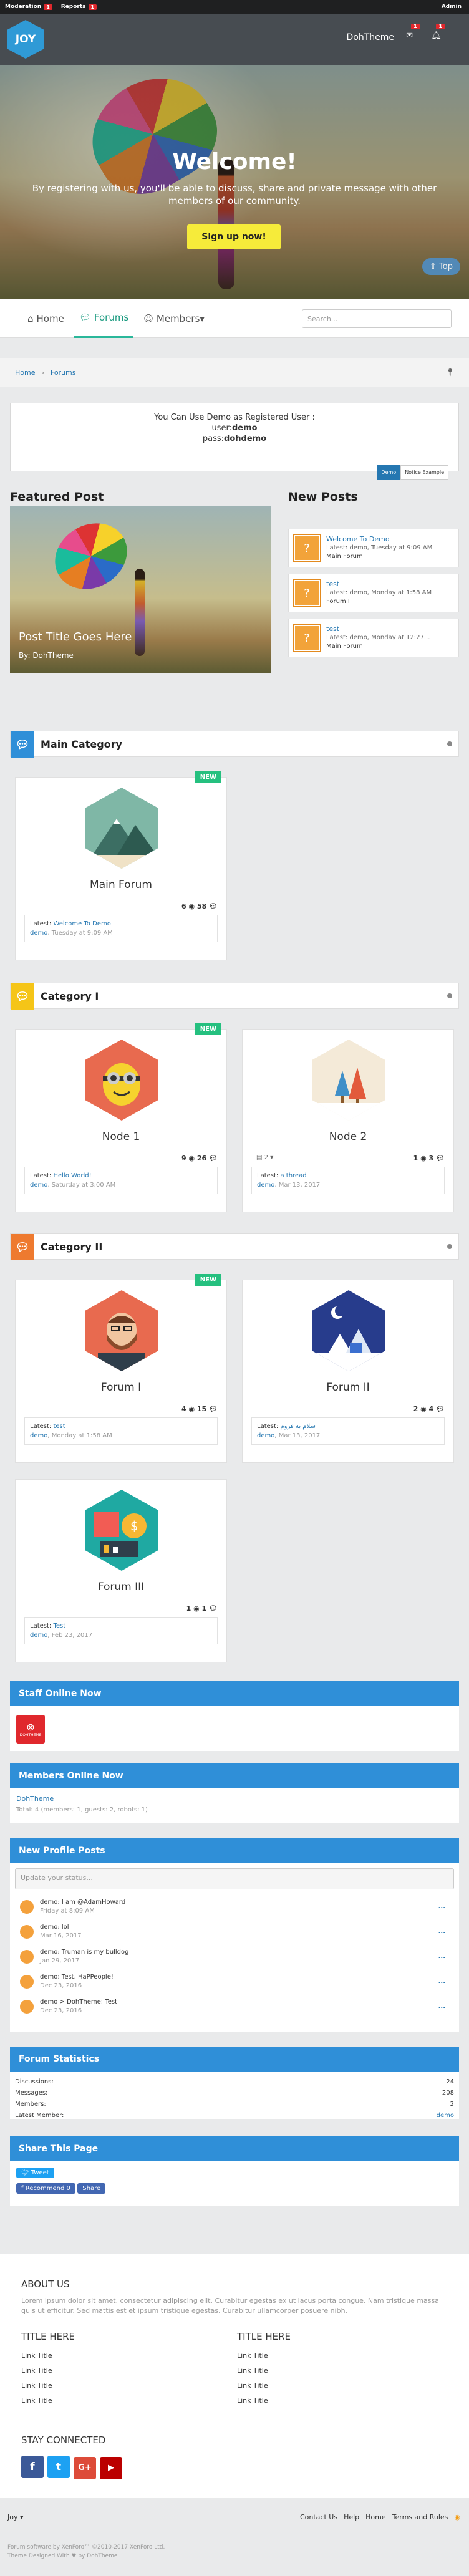  I want to click on member-link: DohTheme, so click(35, 1799).